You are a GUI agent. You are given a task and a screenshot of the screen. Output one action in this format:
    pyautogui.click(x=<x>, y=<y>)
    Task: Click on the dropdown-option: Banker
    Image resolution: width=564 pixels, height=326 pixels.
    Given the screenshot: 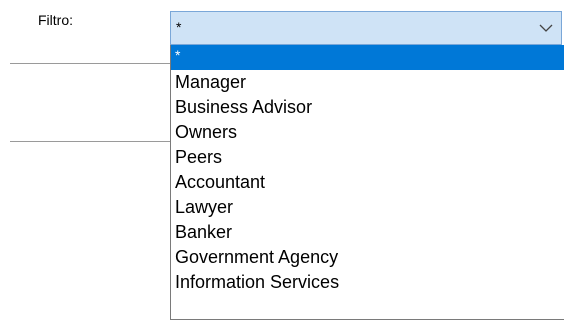 What is the action you would take?
    pyautogui.click(x=367, y=232)
    